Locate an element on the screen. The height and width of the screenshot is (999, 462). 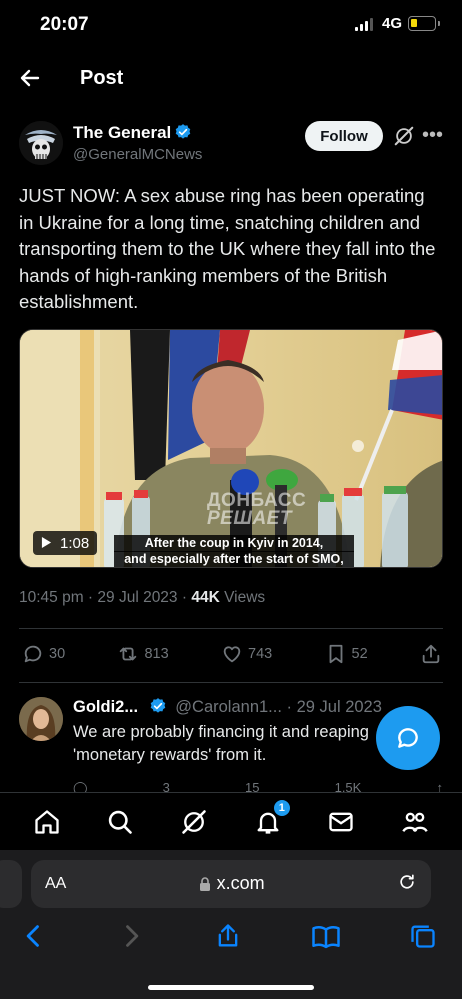
reply-actions: ◯ 3 15 1.5K ↑ is located at coordinates (258, 786).